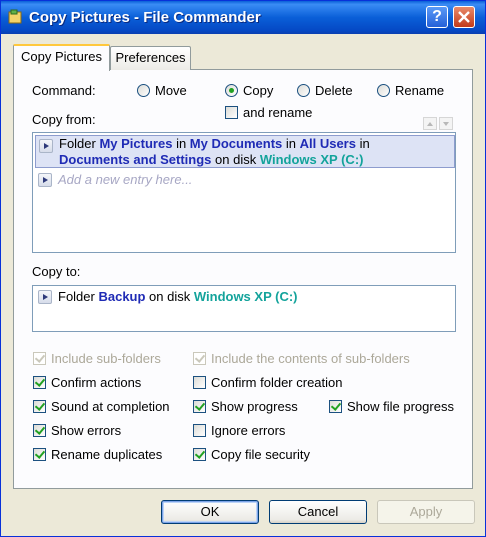  Describe the element at coordinates (135, 159) in the screenshot. I see `folder-documents-and-settings-link: Documents and Settings` at that location.